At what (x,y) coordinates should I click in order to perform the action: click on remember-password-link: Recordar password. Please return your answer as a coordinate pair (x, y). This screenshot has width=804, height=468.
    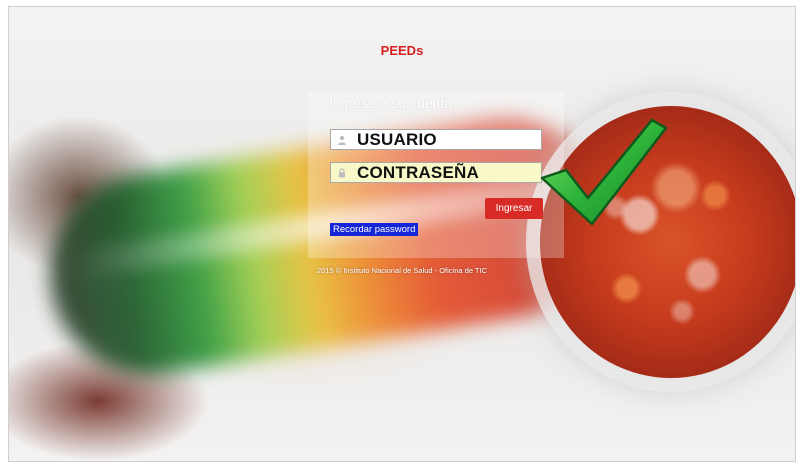
    Looking at the image, I should click on (374, 229).